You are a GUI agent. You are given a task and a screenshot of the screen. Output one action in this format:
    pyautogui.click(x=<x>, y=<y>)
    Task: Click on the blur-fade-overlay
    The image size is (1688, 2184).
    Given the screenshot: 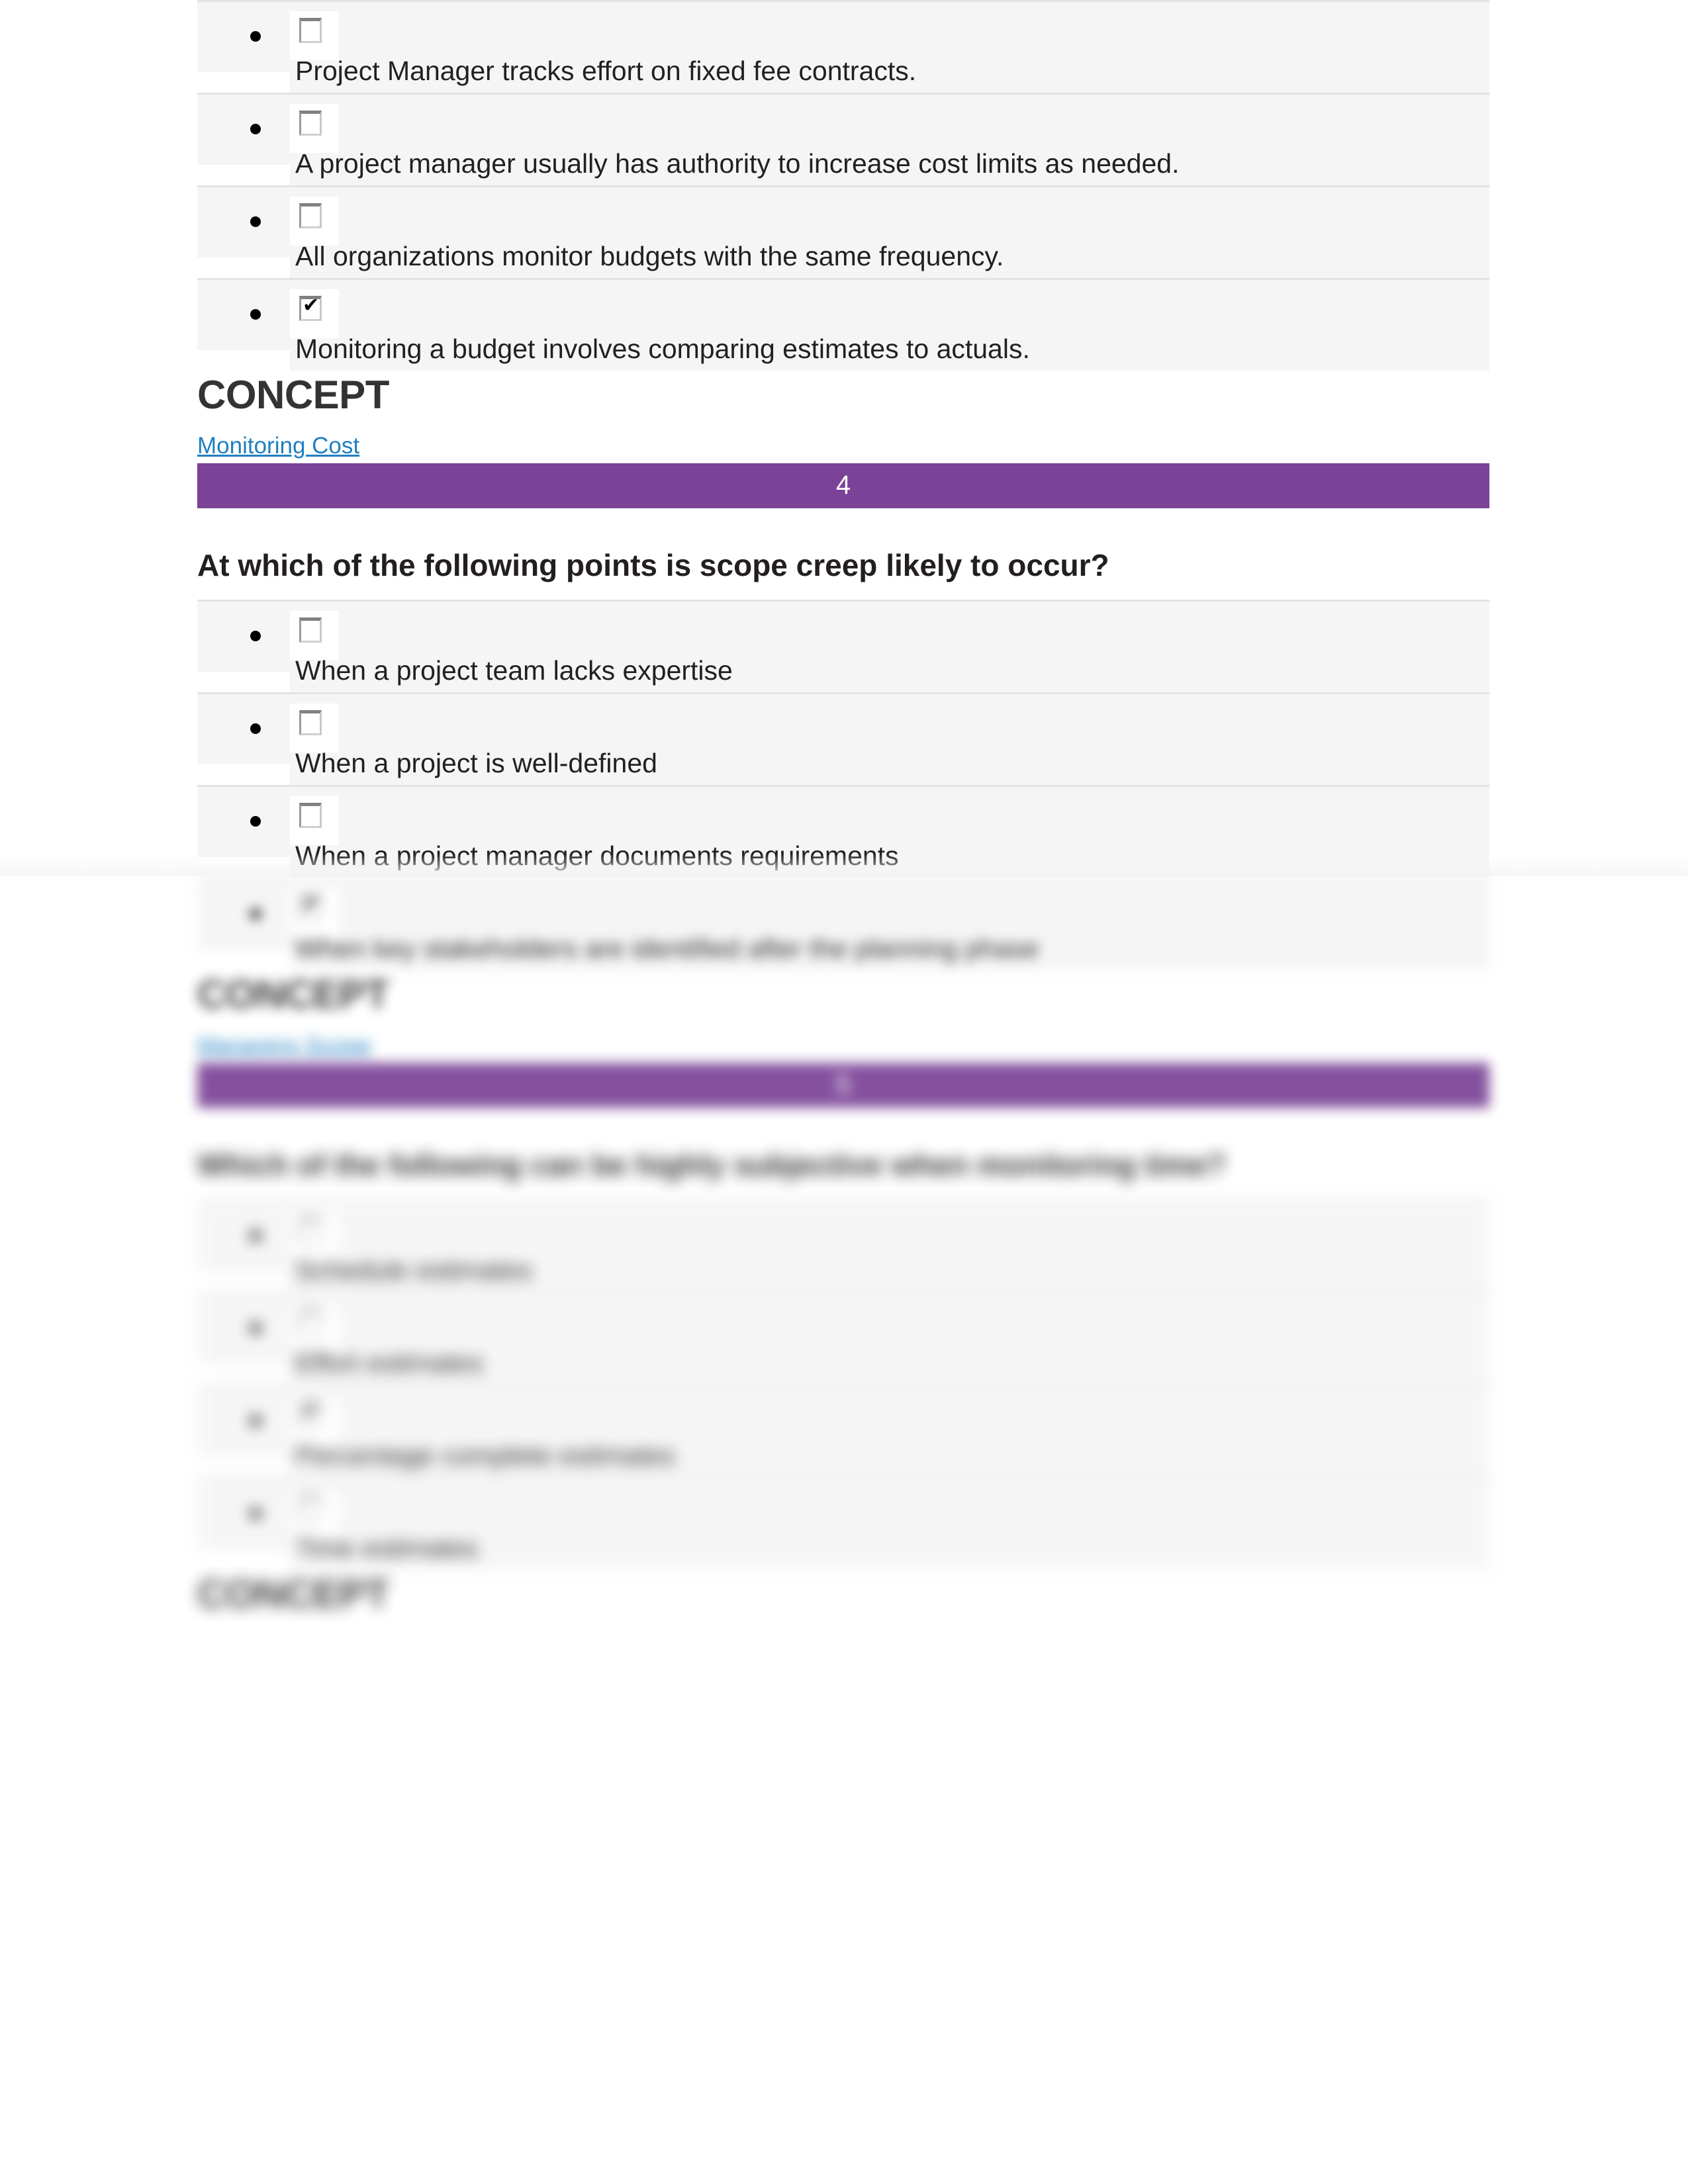 What is the action you would take?
    pyautogui.click(x=844, y=865)
    